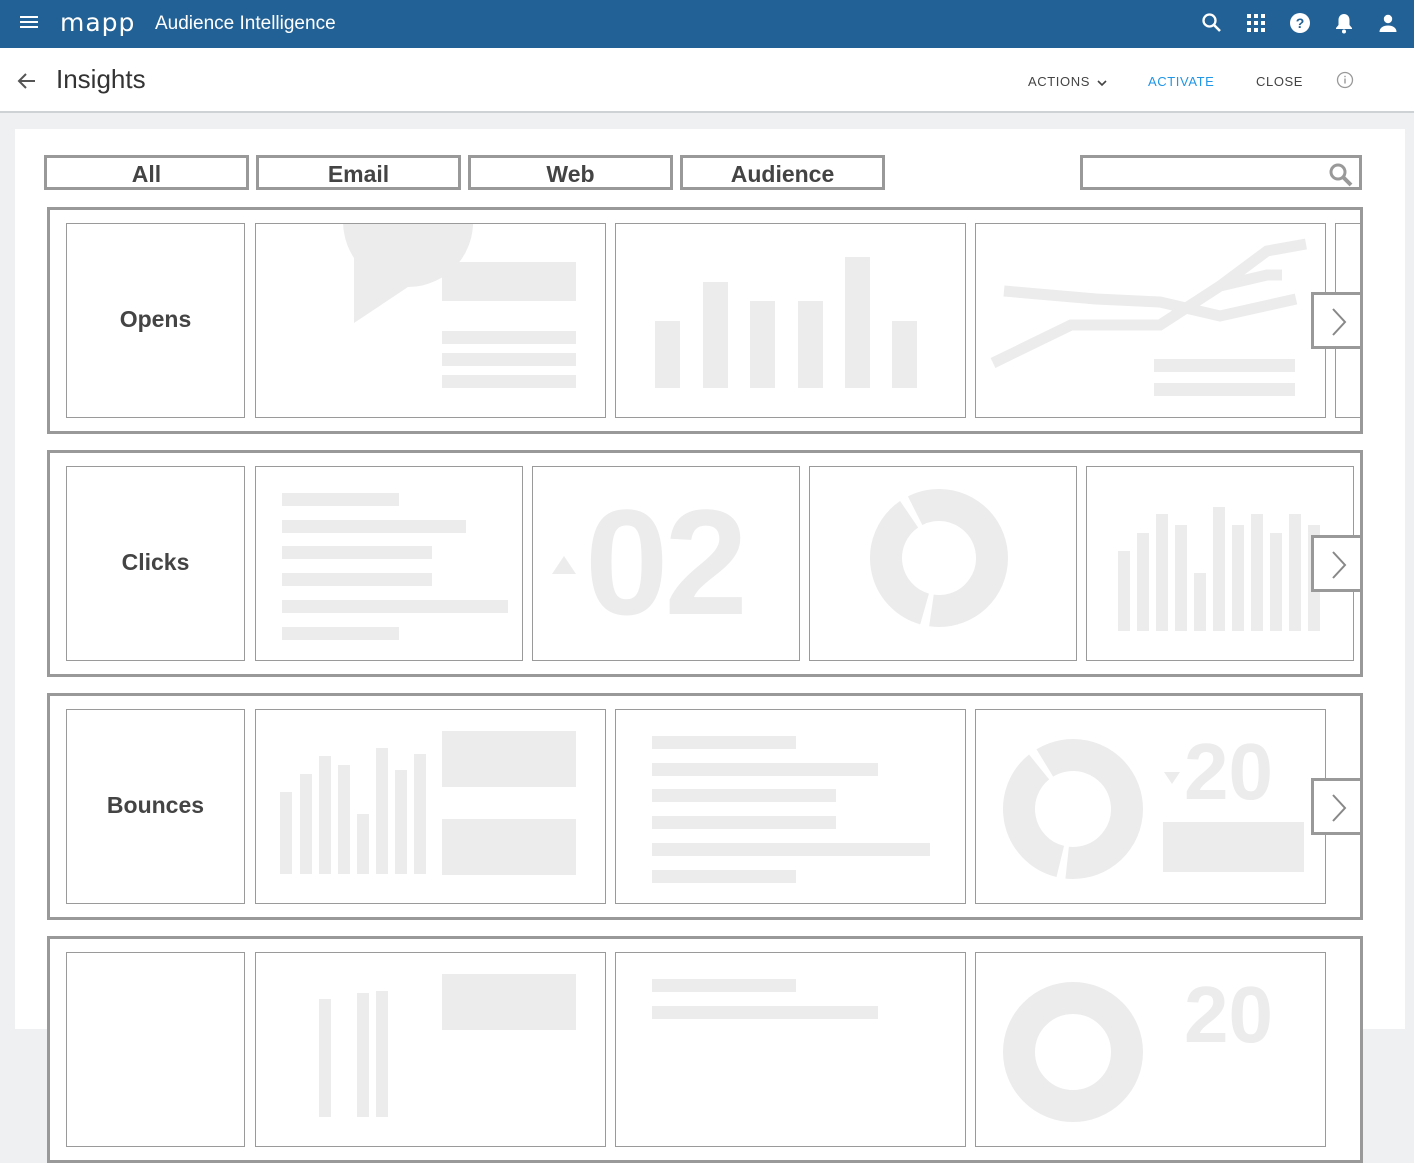 The width and height of the screenshot is (1414, 1163). I want to click on bar-chart-placeholder, so click(786, 322).